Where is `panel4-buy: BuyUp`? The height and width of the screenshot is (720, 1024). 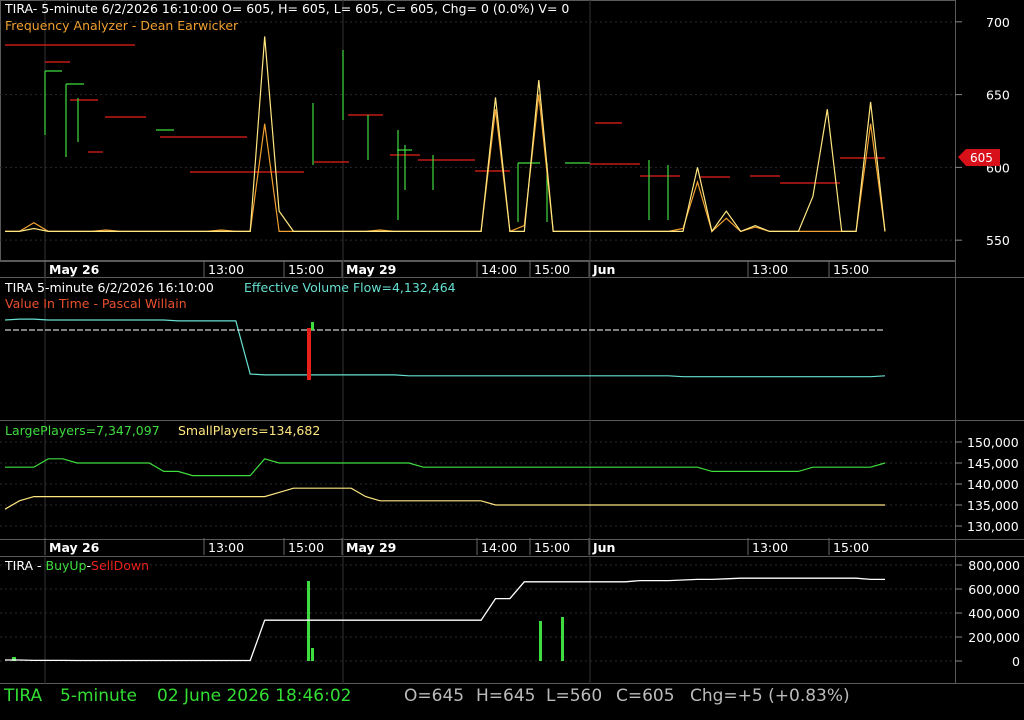 panel4-buy: BuyUp is located at coordinates (66, 565).